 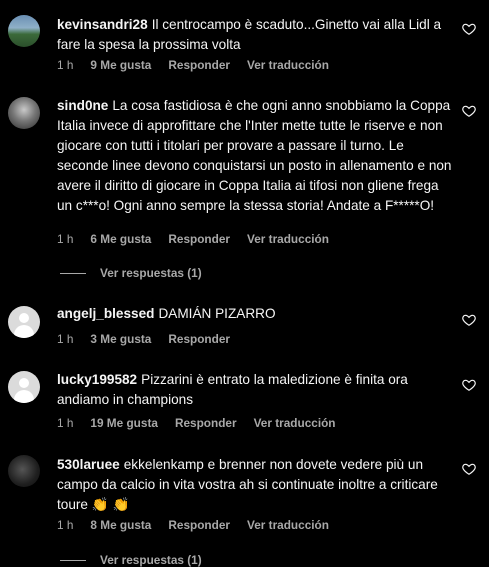 What do you see at coordinates (120, 239) in the screenshot?
I see `comment-likes: 6 Me gusta` at bounding box center [120, 239].